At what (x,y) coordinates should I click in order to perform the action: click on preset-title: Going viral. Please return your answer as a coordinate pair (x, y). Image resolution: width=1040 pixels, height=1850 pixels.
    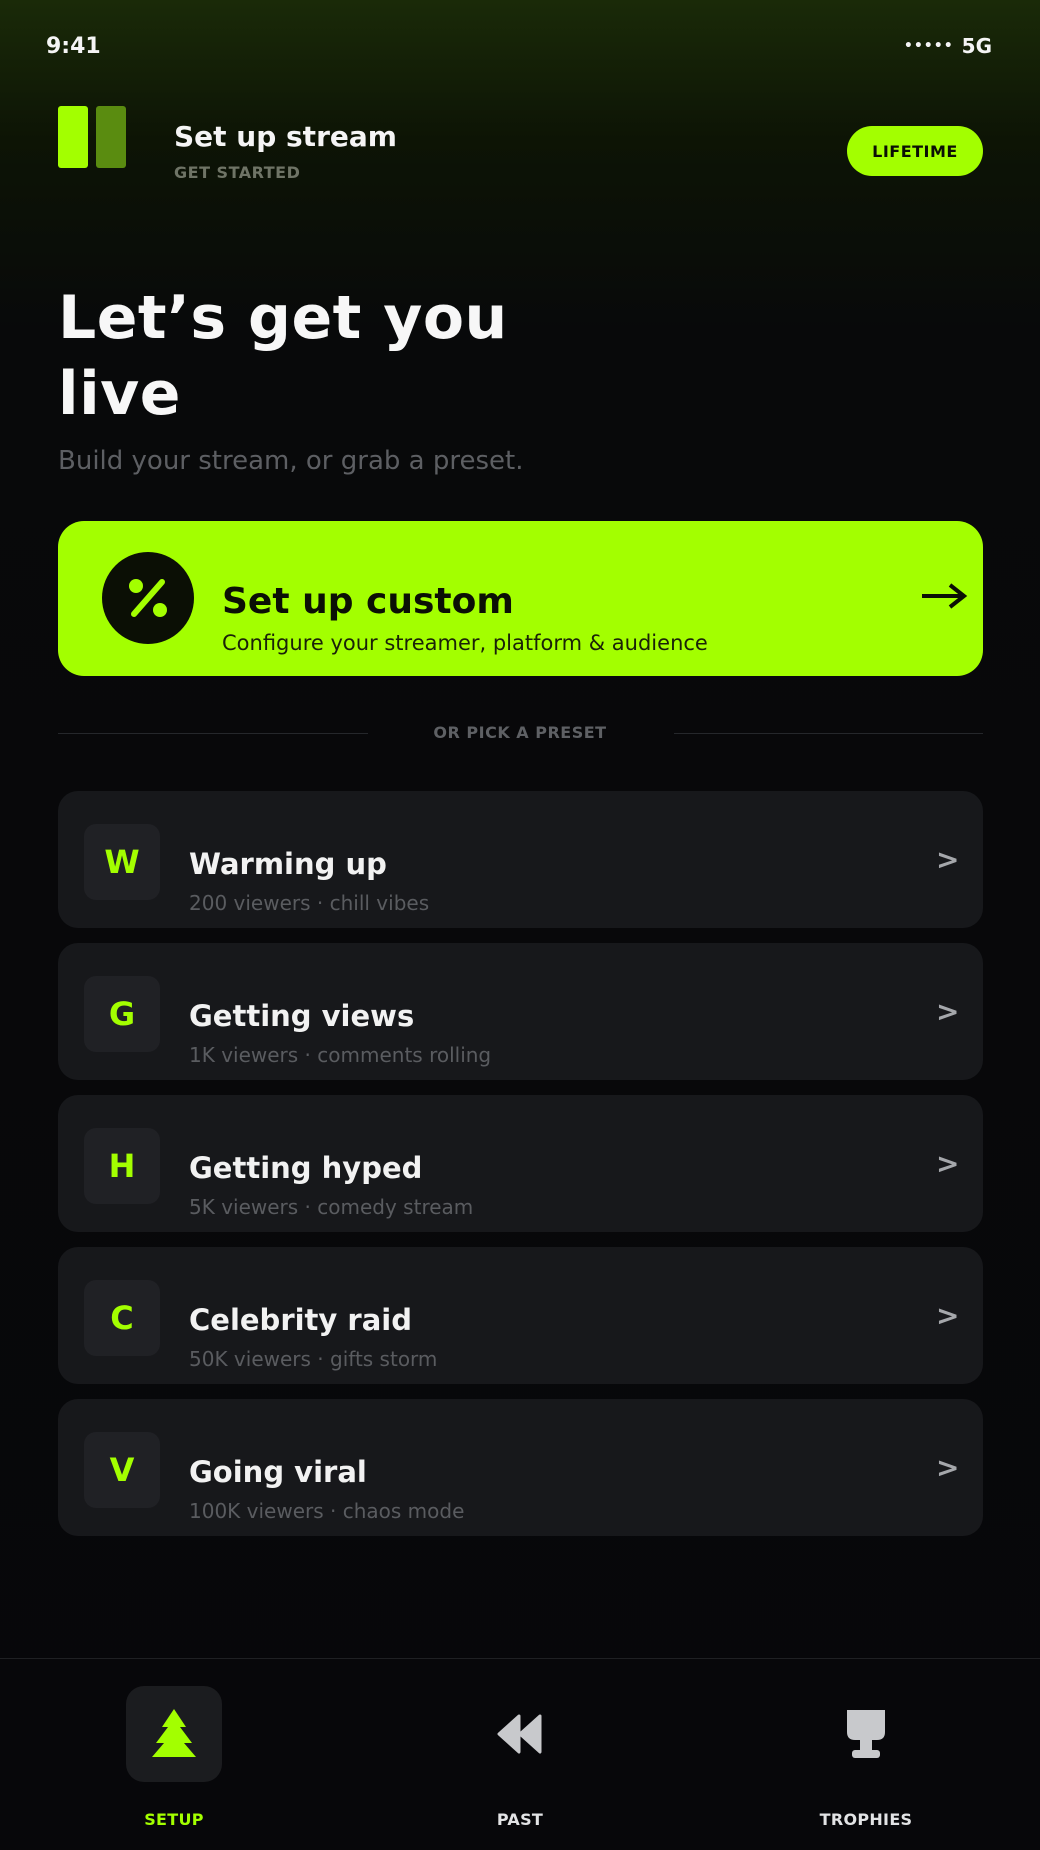
    Looking at the image, I should click on (278, 1472).